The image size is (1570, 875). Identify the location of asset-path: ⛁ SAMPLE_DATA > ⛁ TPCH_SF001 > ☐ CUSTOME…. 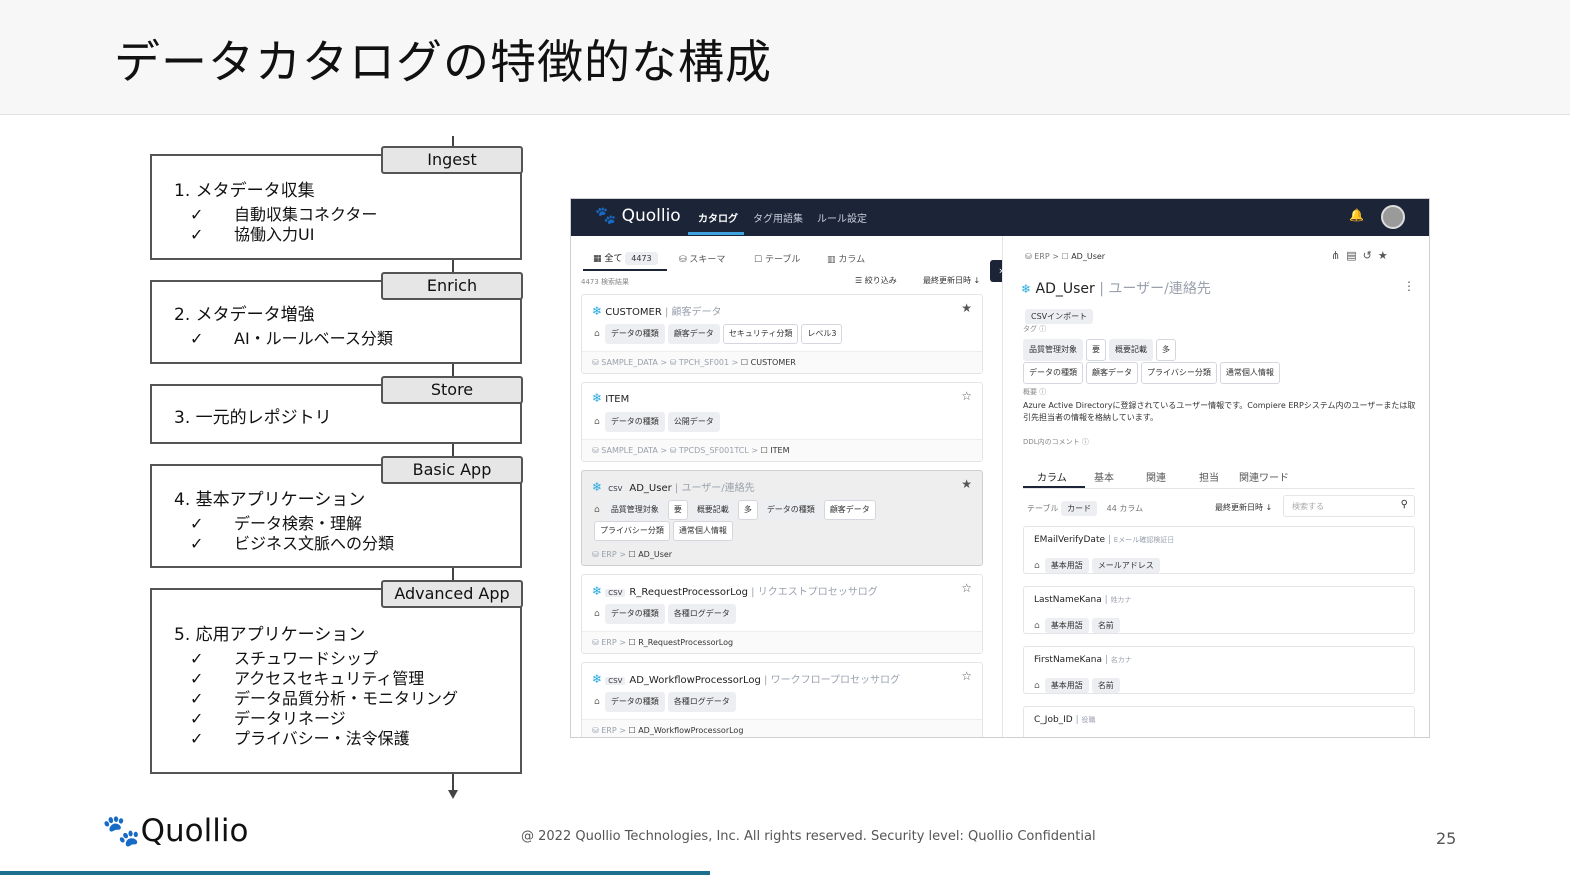
(782, 362).